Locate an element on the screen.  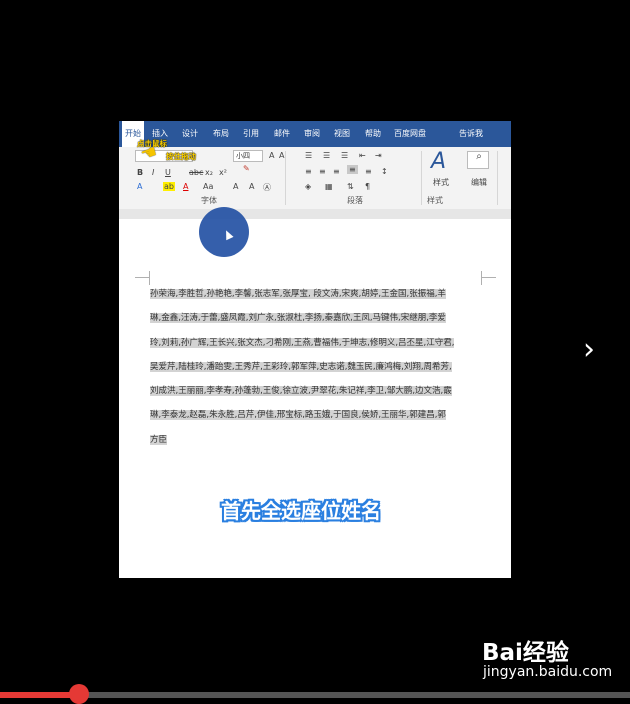
tab-7: 审阅 is located at coordinates (312, 134).